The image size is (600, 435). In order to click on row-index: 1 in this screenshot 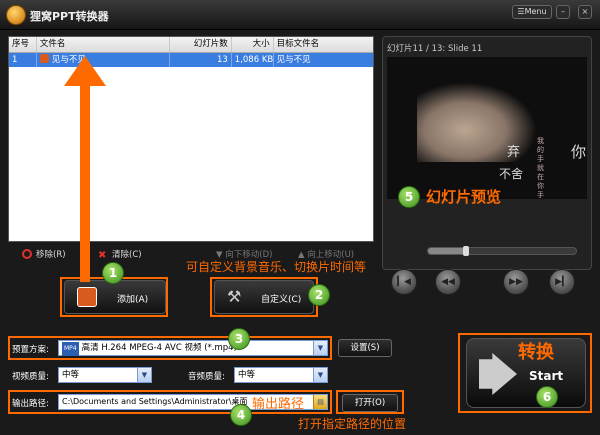, I will do `click(23, 60)`.